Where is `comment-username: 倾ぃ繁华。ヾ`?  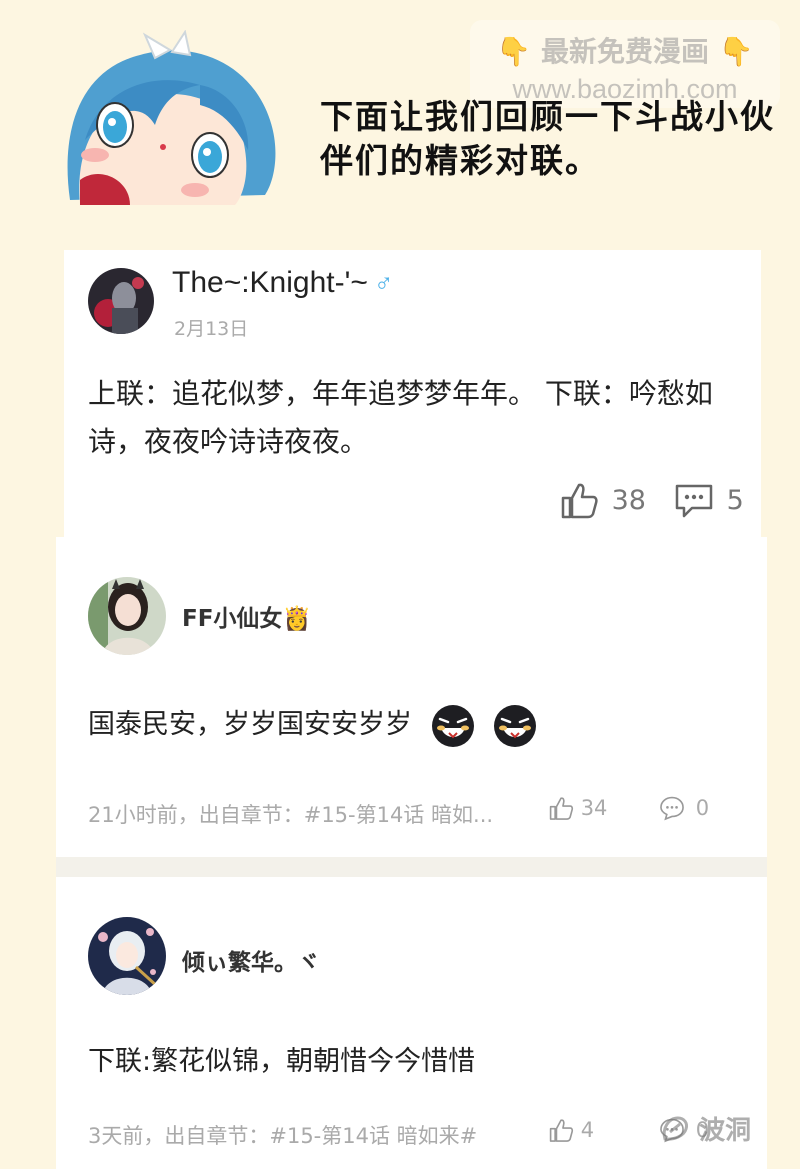
comment-username: 倾ぃ繁华。ヾ is located at coordinates (251, 960).